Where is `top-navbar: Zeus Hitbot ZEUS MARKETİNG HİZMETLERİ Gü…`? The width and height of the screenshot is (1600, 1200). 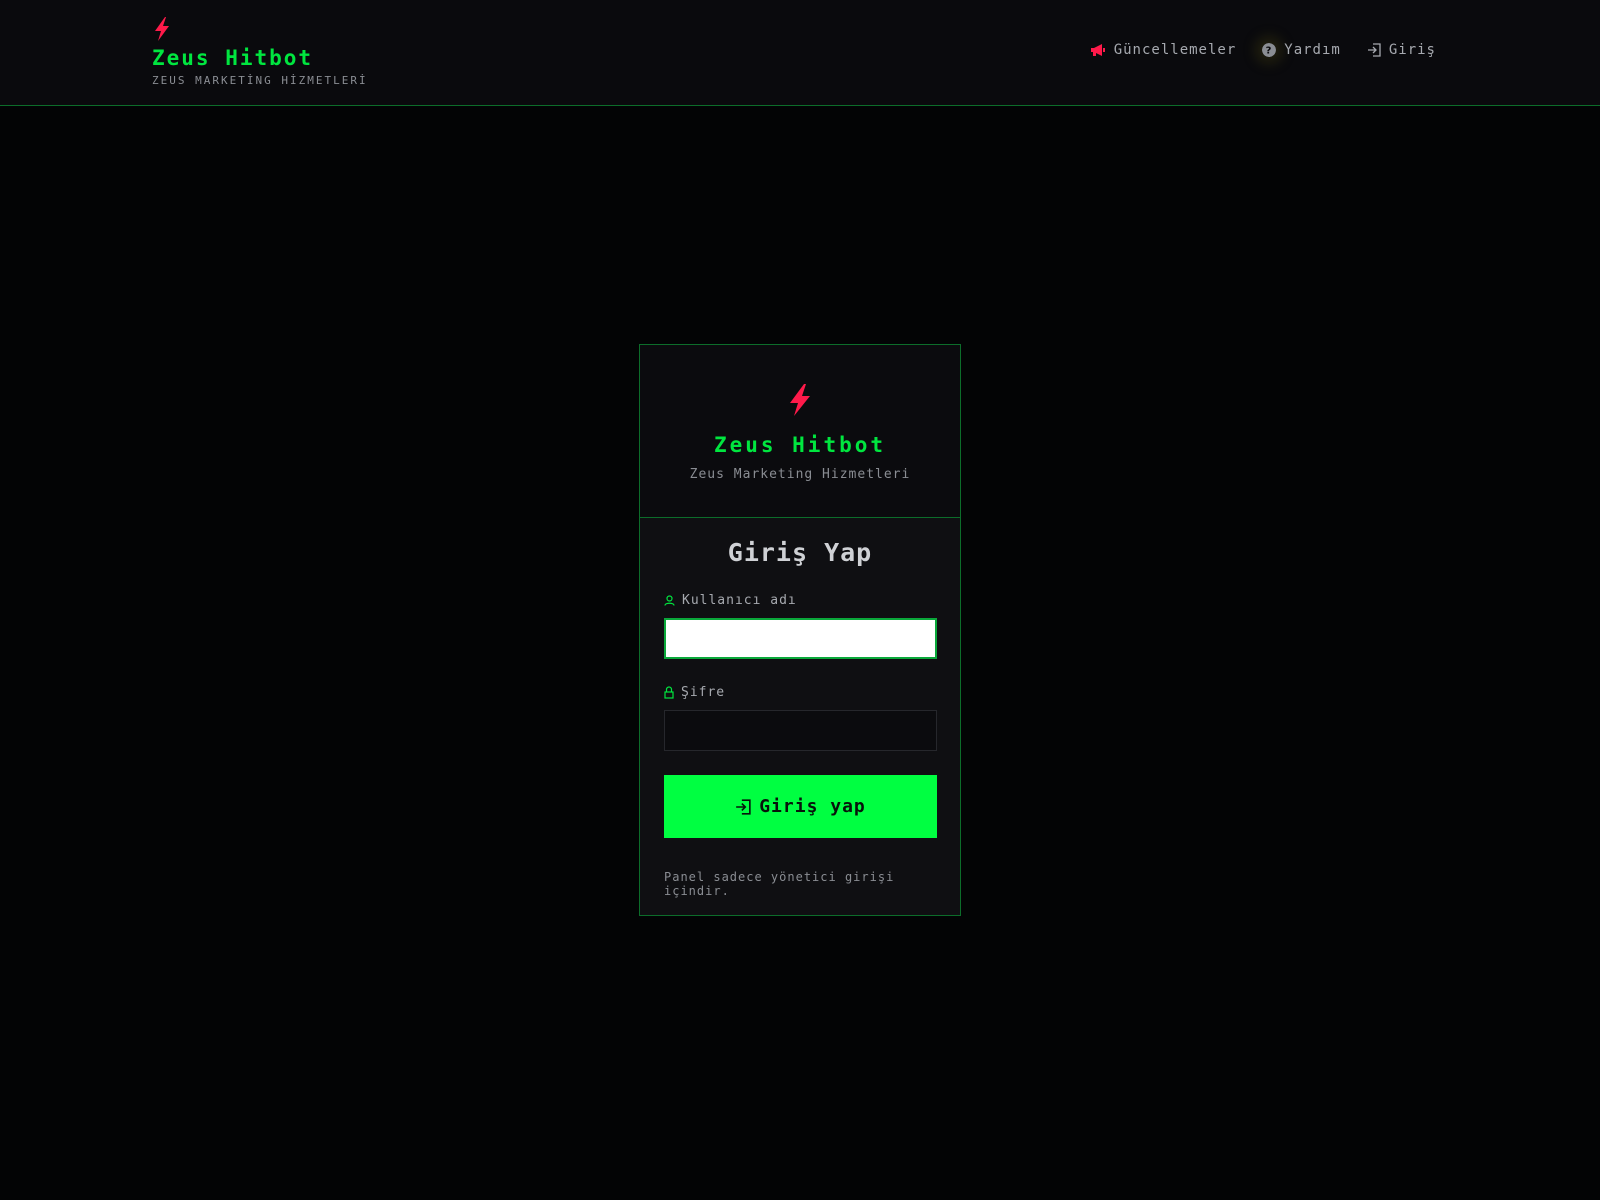
top-navbar: Zeus Hitbot ZEUS MARKETİNG HİZMETLERİ Gü… is located at coordinates (800, 53).